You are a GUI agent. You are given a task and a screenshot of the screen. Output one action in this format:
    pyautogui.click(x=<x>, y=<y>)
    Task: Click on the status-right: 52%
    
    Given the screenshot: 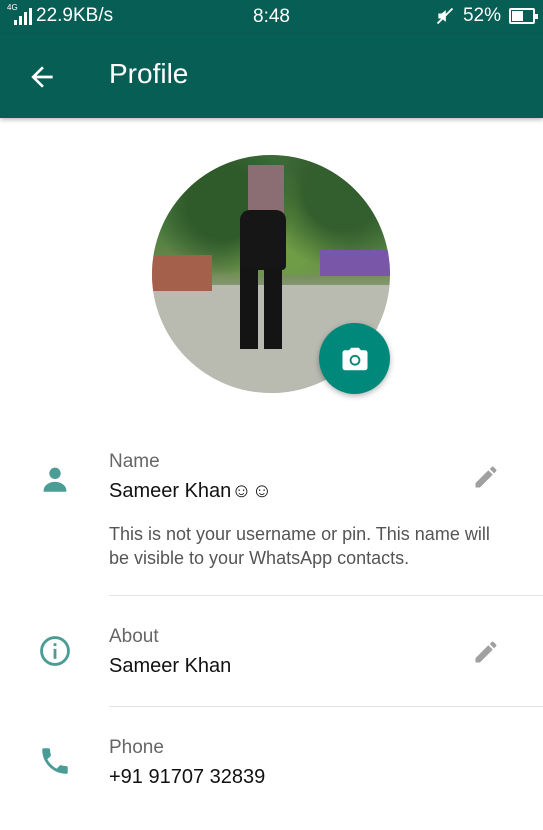 What is the action you would take?
    pyautogui.click(x=486, y=16)
    